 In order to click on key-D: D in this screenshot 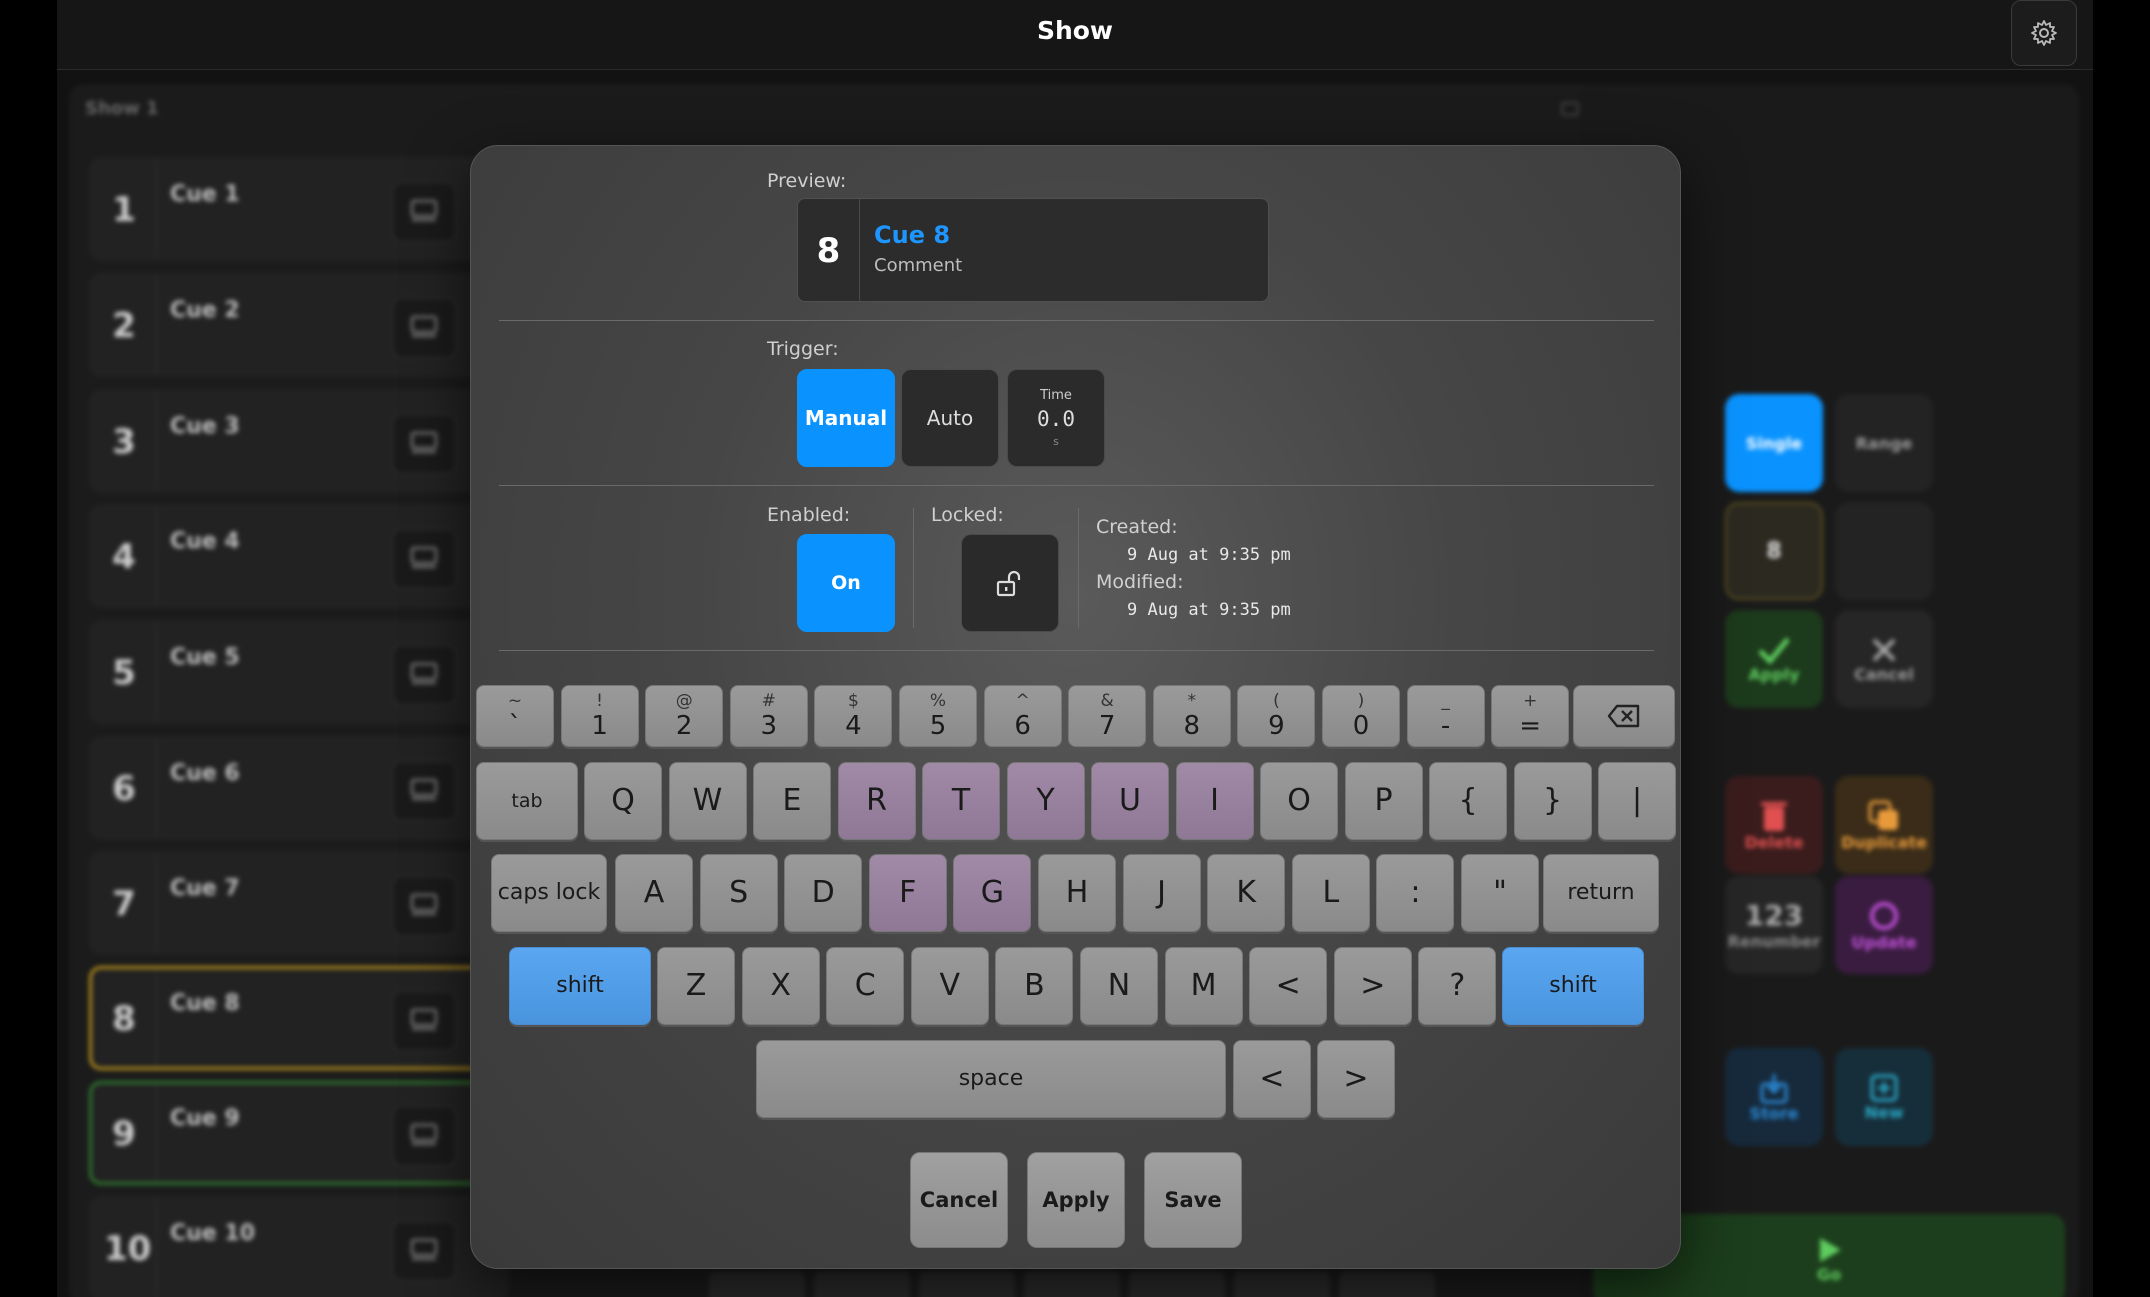, I will do `click(823, 893)`.